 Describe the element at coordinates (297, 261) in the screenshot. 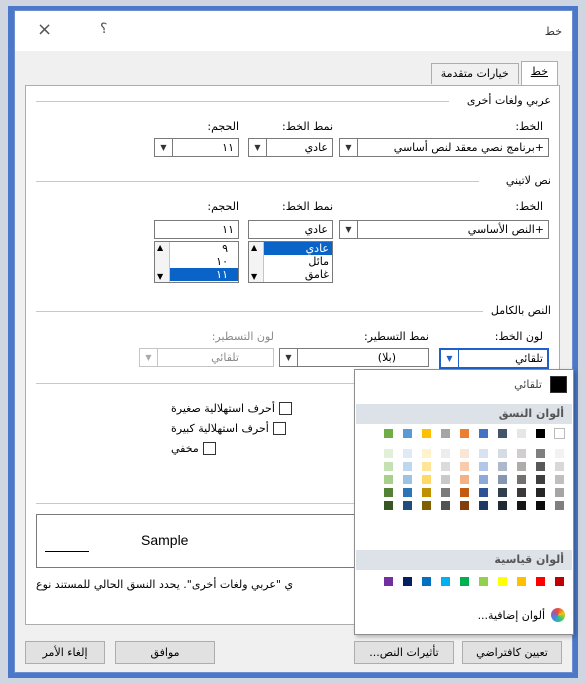

I see `list-item: مائل` at that location.